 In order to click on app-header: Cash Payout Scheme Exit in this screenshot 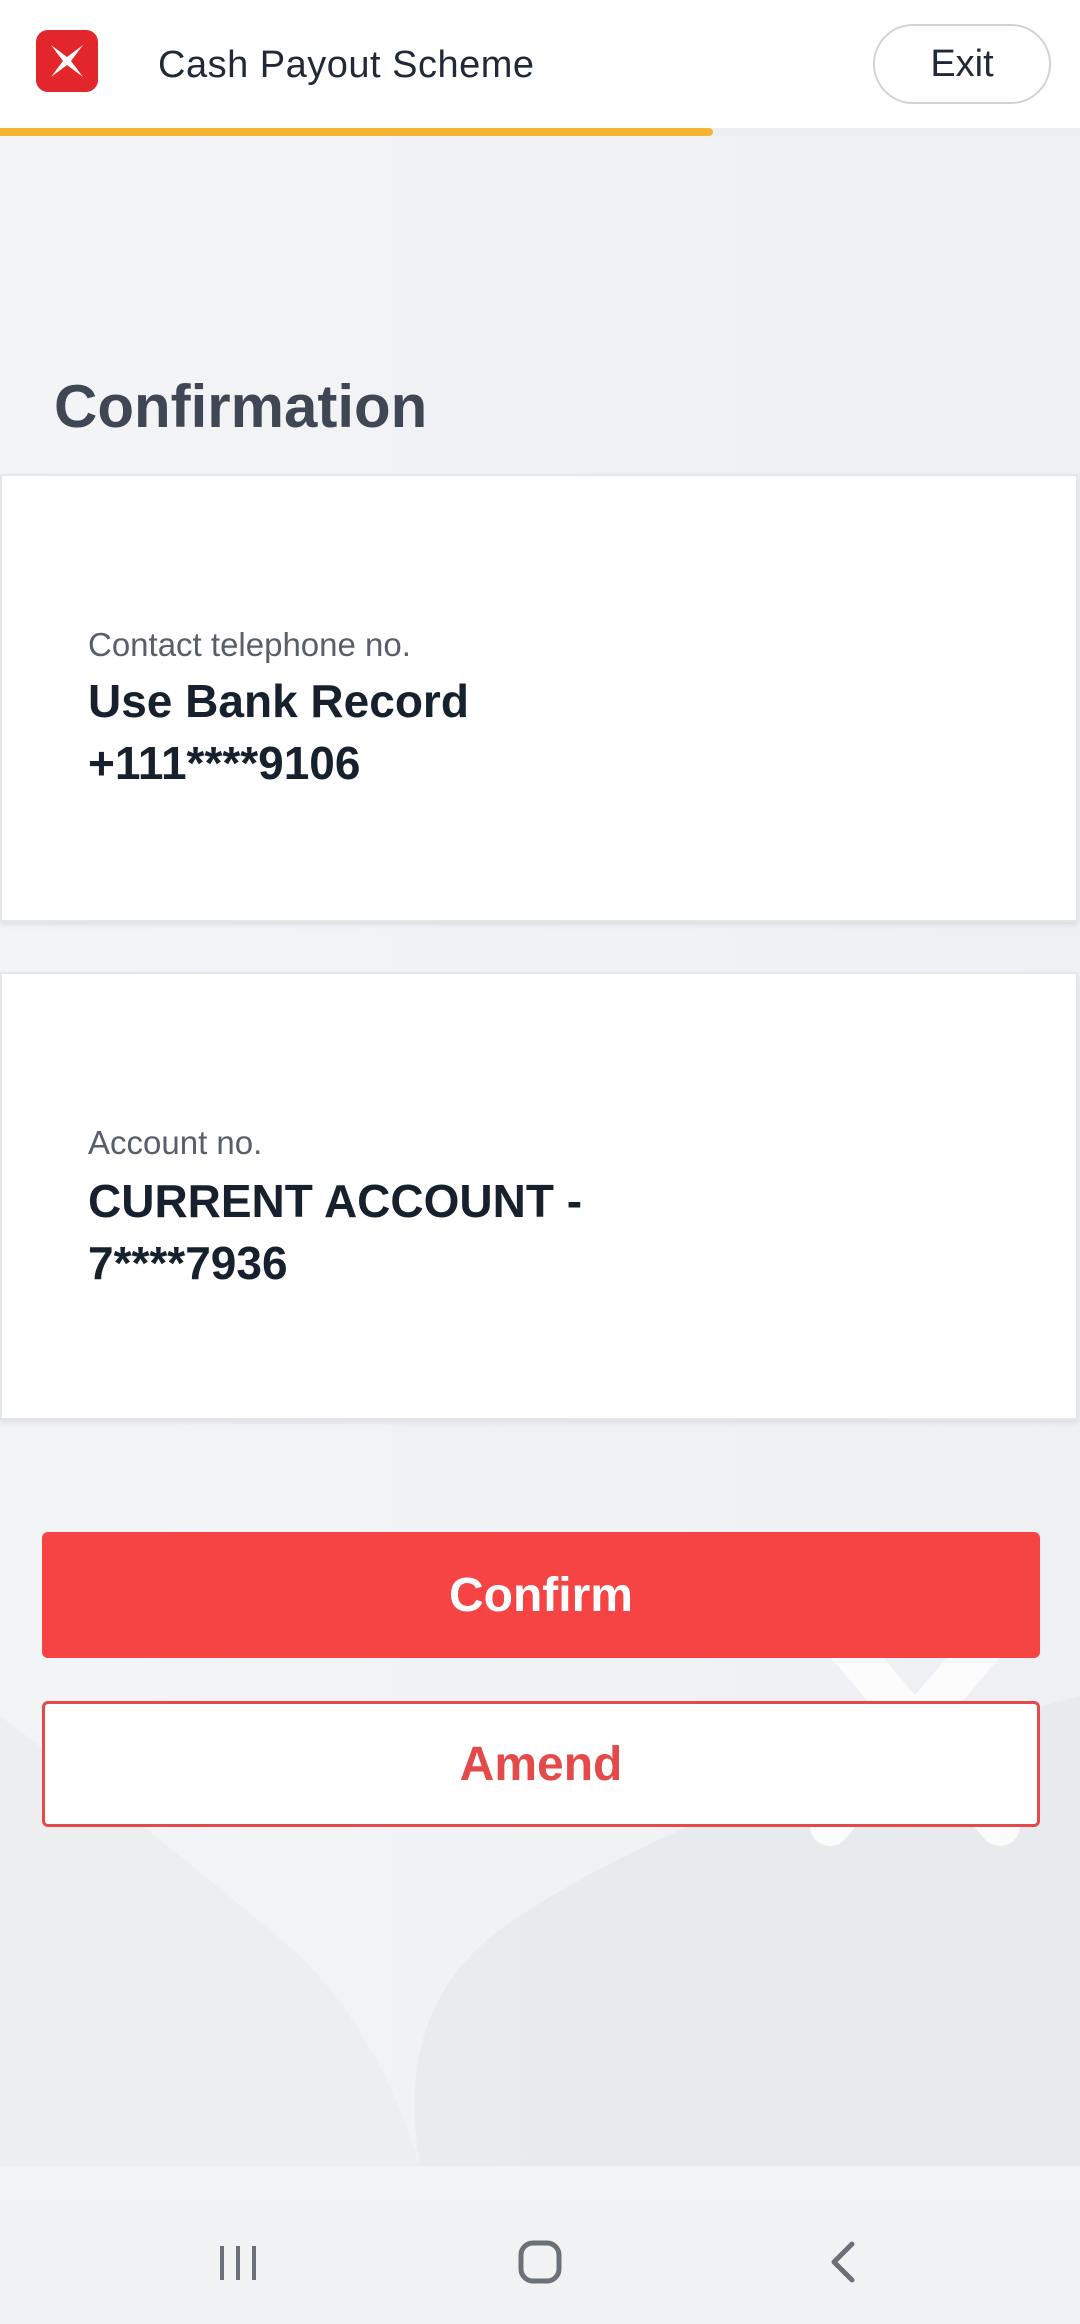, I will do `click(540, 64)`.